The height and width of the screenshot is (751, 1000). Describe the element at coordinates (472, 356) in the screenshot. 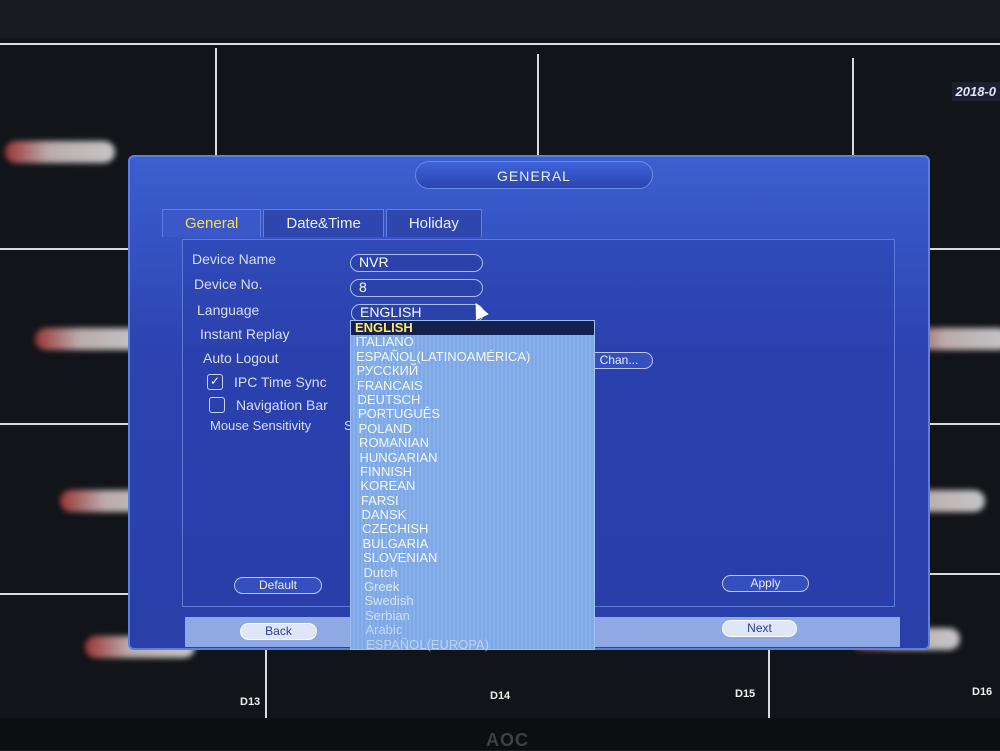

I see `language-option: ESPAÑOL(LATINOAMÉRICA)` at that location.